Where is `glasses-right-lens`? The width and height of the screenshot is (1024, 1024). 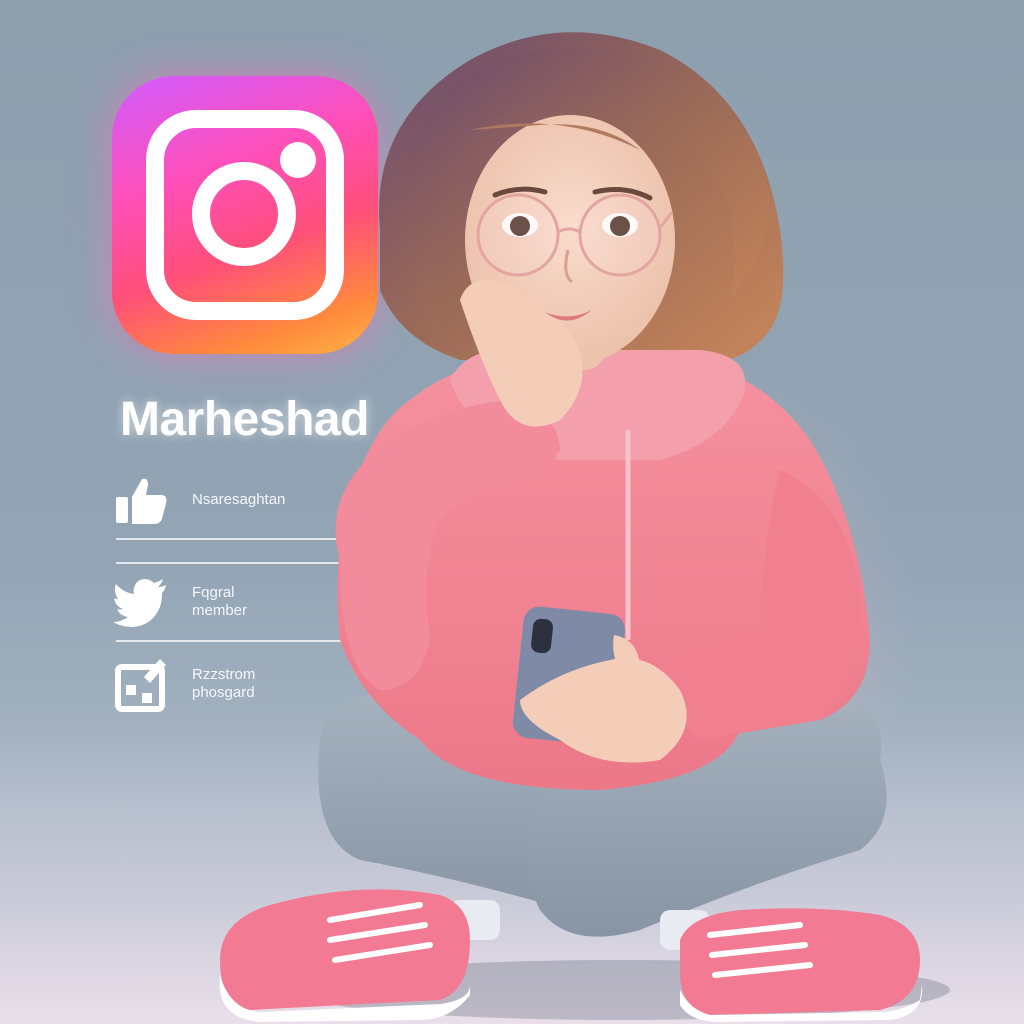 glasses-right-lens is located at coordinates (620, 235).